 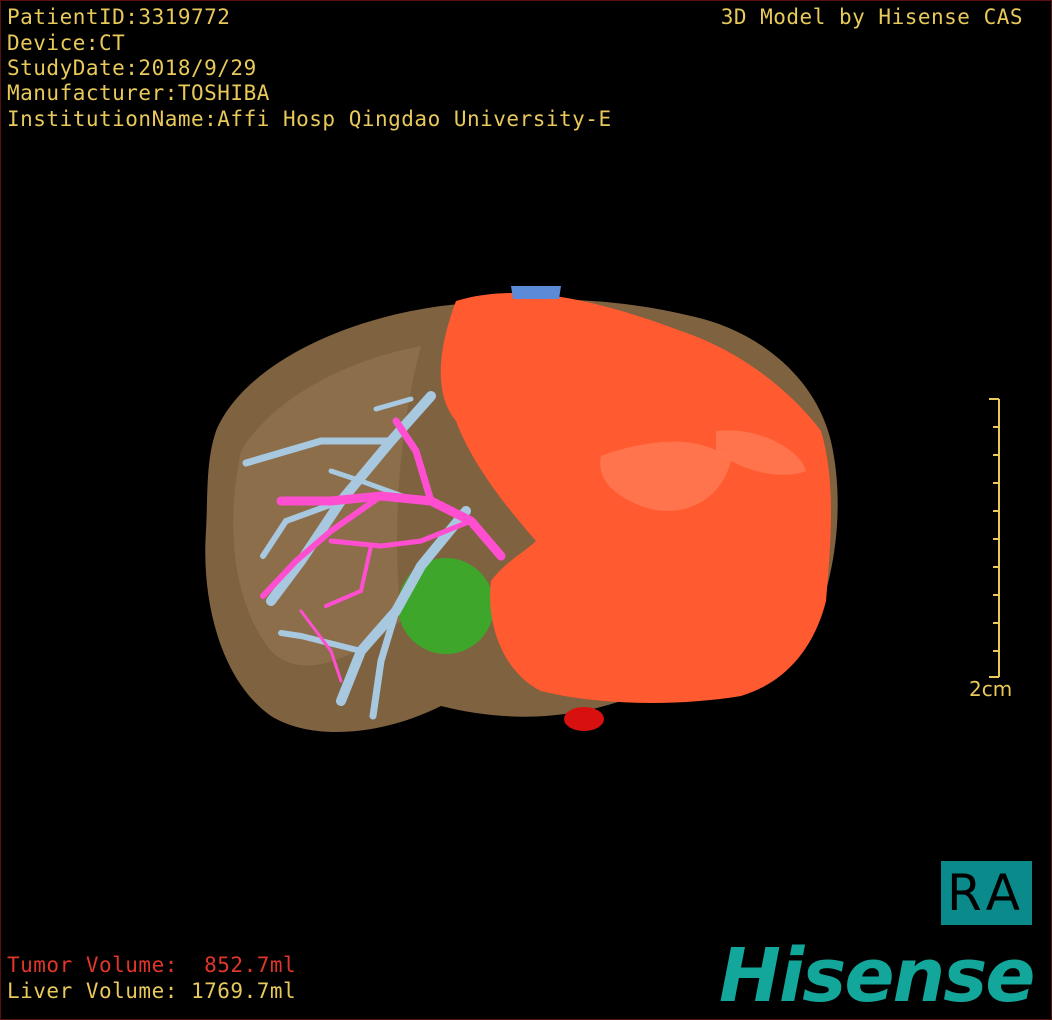 I want to click on manufacturer: Manufacturer:TOSHIBA, so click(x=138, y=93).